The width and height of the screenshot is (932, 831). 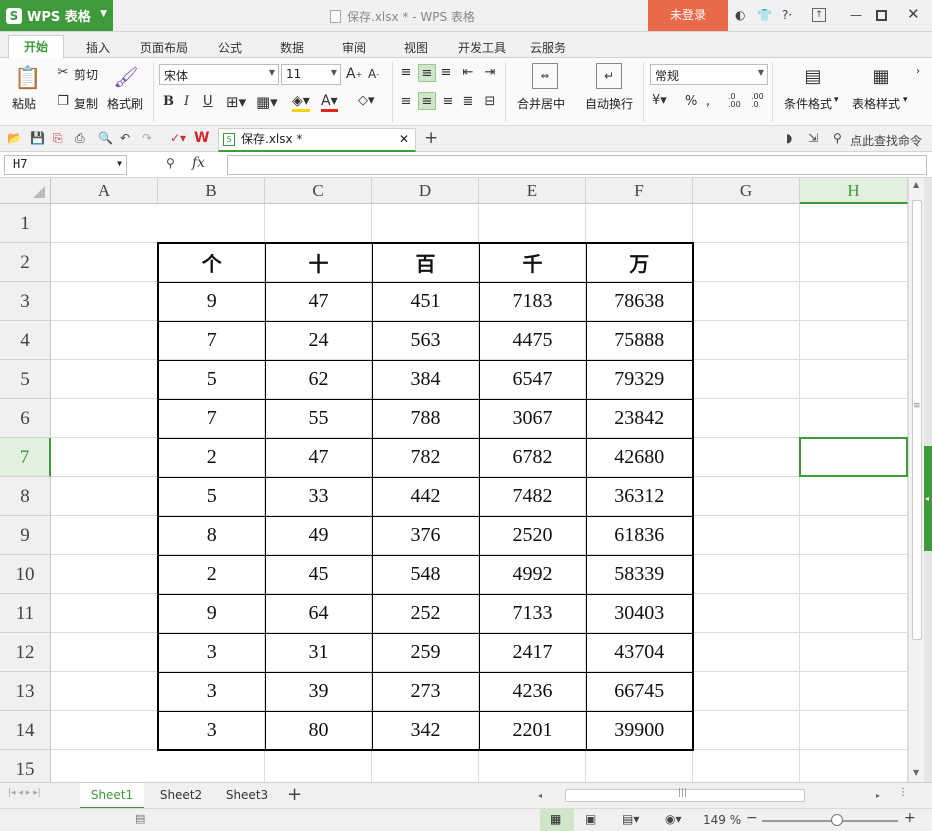 What do you see at coordinates (404, 139) in the screenshot?
I see `close-tab-icon: ✕` at bounding box center [404, 139].